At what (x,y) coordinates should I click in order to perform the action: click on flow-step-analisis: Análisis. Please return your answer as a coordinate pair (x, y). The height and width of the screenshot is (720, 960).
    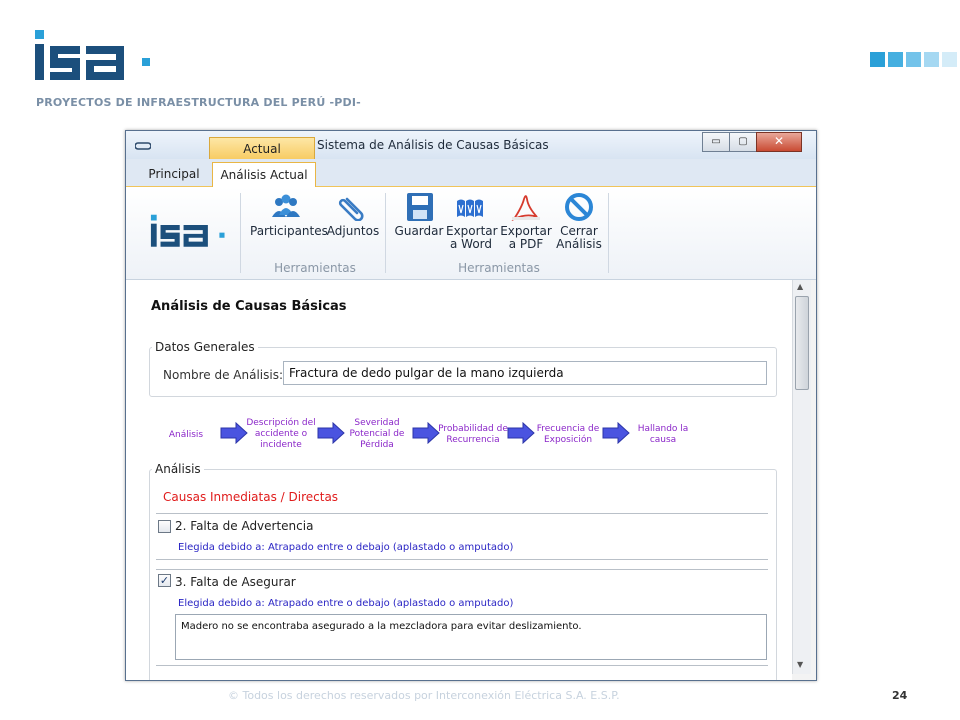
    Looking at the image, I should click on (186, 435).